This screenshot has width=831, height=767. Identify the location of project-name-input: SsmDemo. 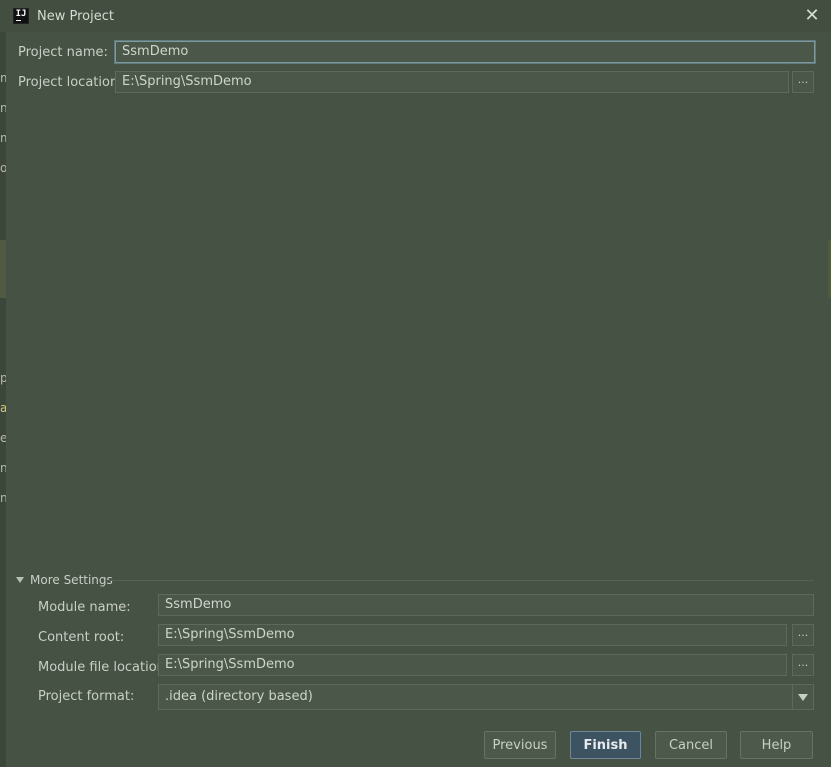
(465, 52).